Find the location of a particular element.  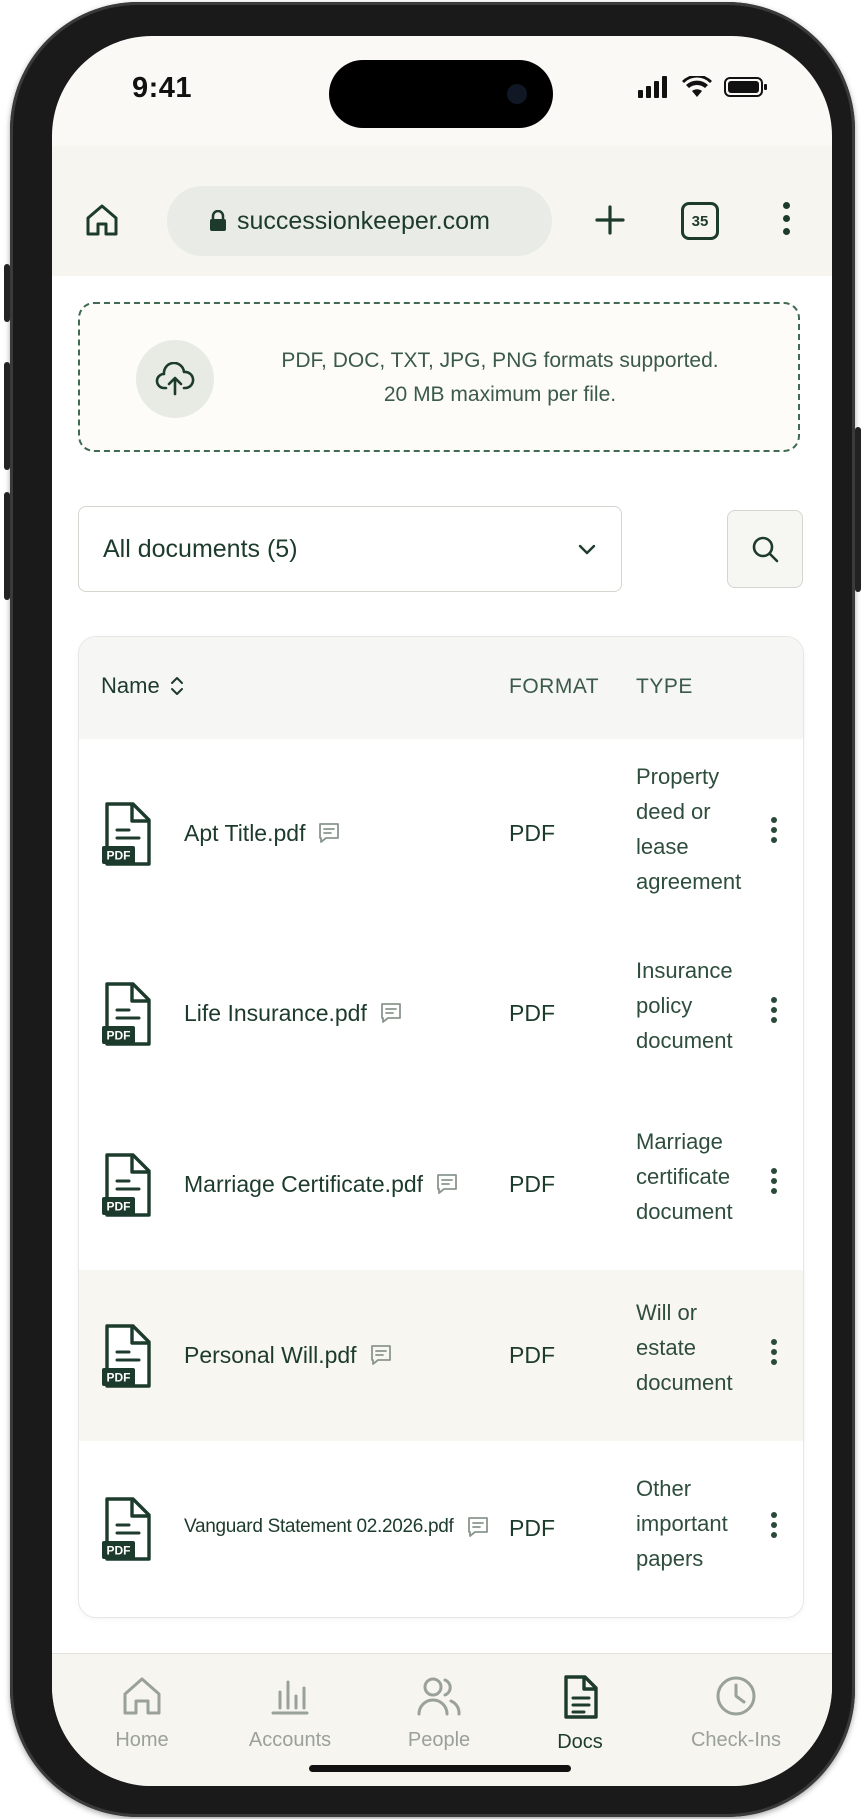

dynamic-island is located at coordinates (441, 94).